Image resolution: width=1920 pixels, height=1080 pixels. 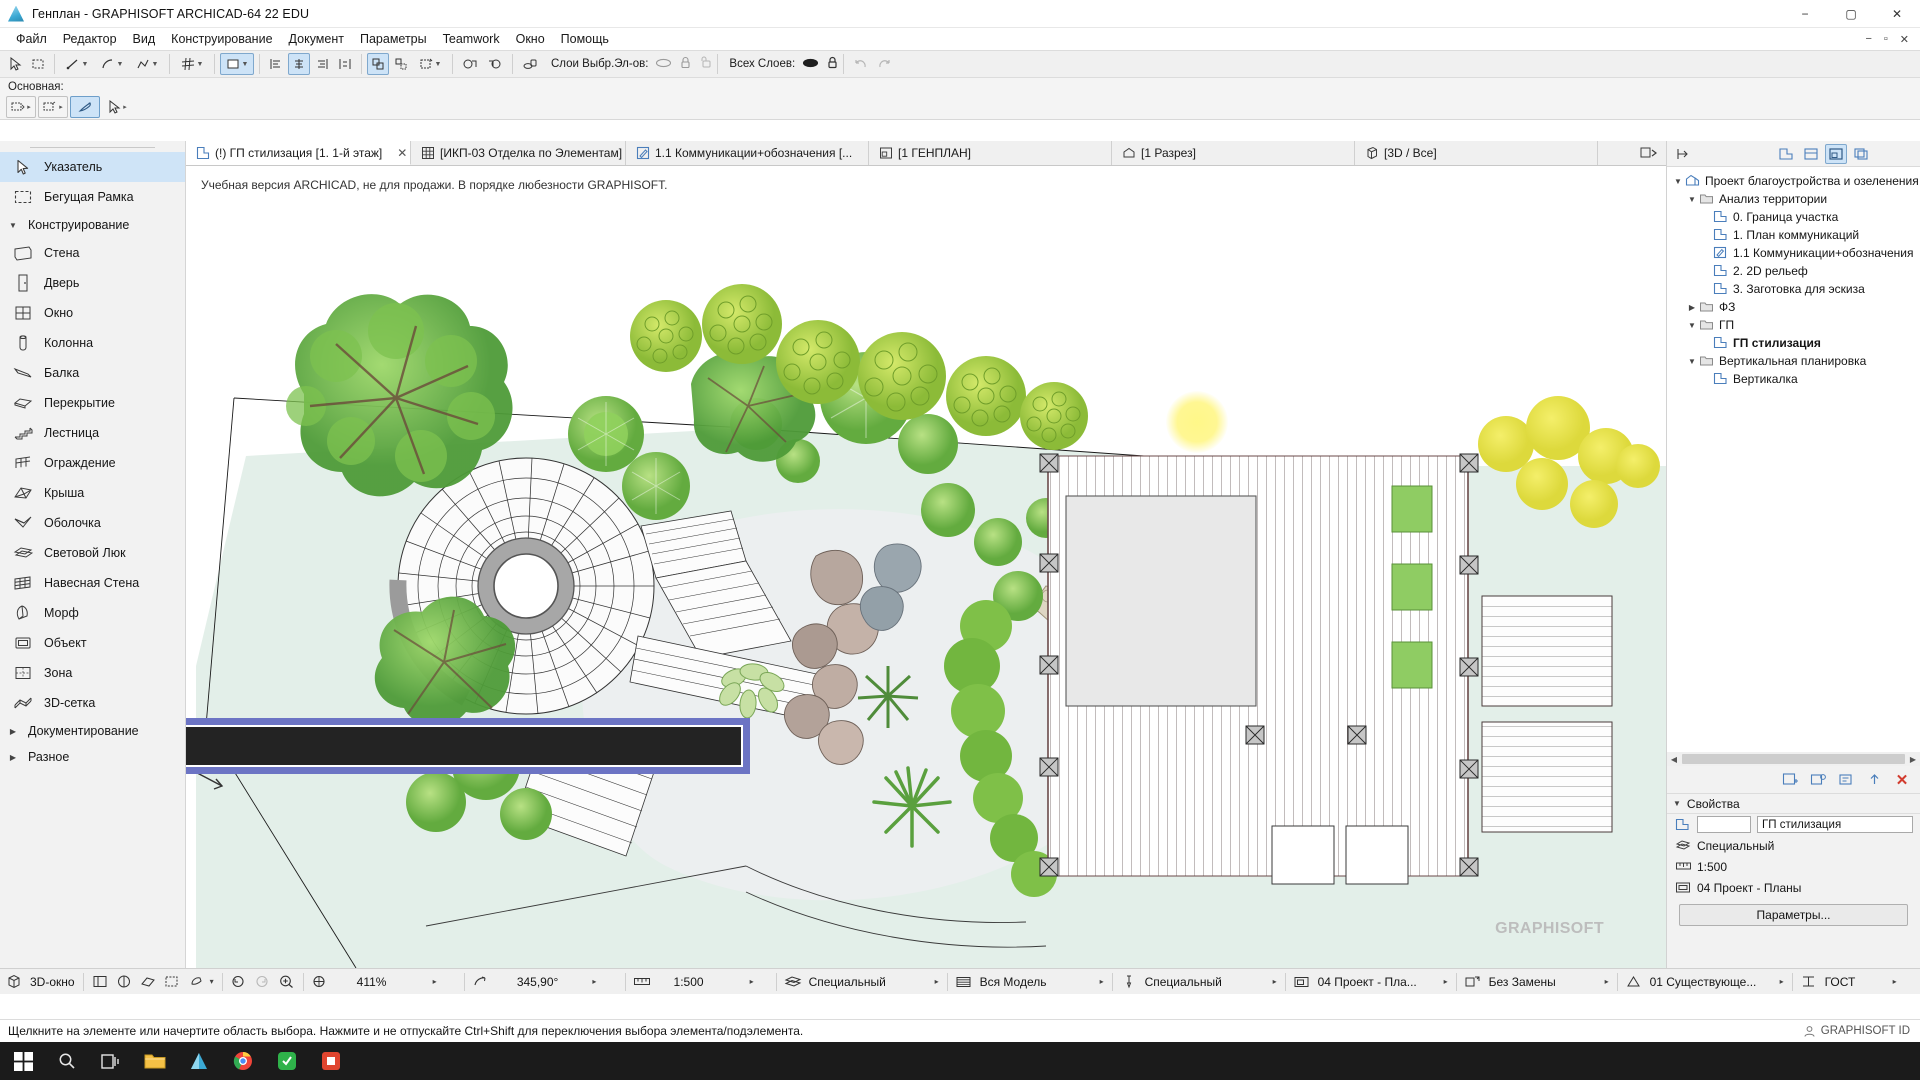 What do you see at coordinates (92, 553) in the screenshot?
I see `tool-skylight: Световой Люк` at bounding box center [92, 553].